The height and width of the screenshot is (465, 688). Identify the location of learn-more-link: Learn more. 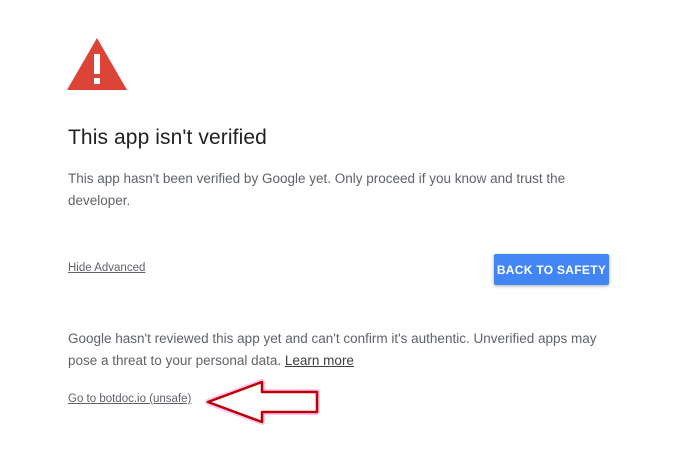
(319, 360).